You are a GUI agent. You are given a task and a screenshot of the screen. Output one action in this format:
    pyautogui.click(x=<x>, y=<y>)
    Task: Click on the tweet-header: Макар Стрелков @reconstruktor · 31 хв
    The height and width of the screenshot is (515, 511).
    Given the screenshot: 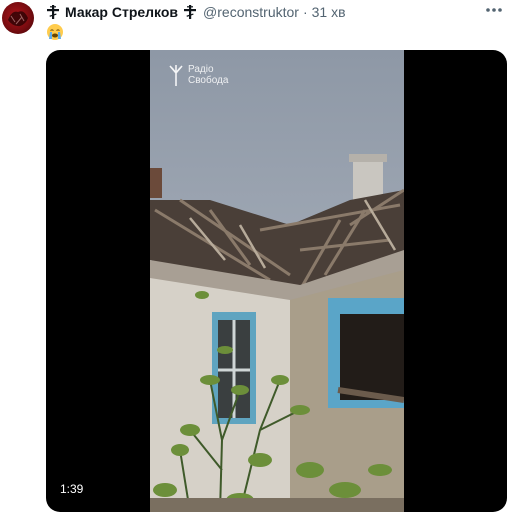 What is the action you would take?
    pyautogui.click(x=196, y=12)
    